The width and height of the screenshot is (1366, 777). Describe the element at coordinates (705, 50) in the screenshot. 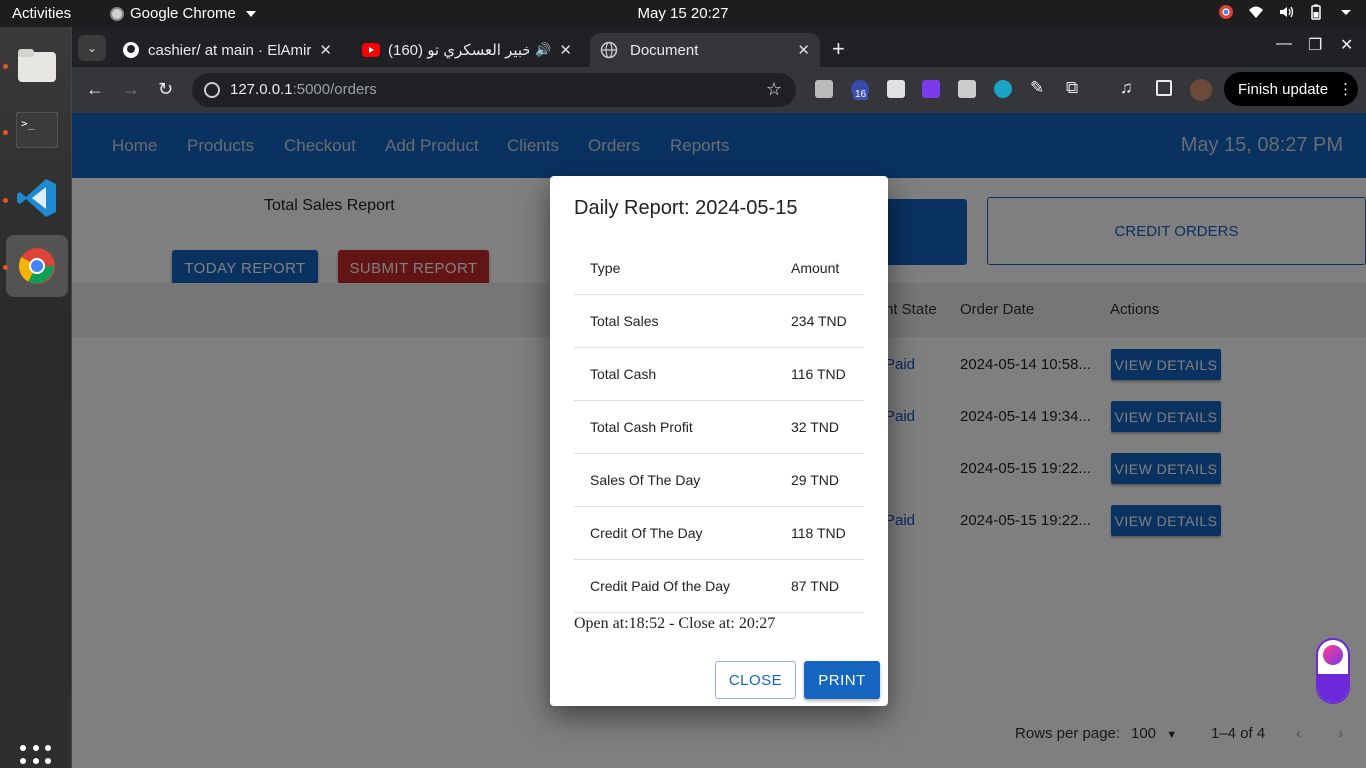

I see `tab-document: Document ✕` at that location.